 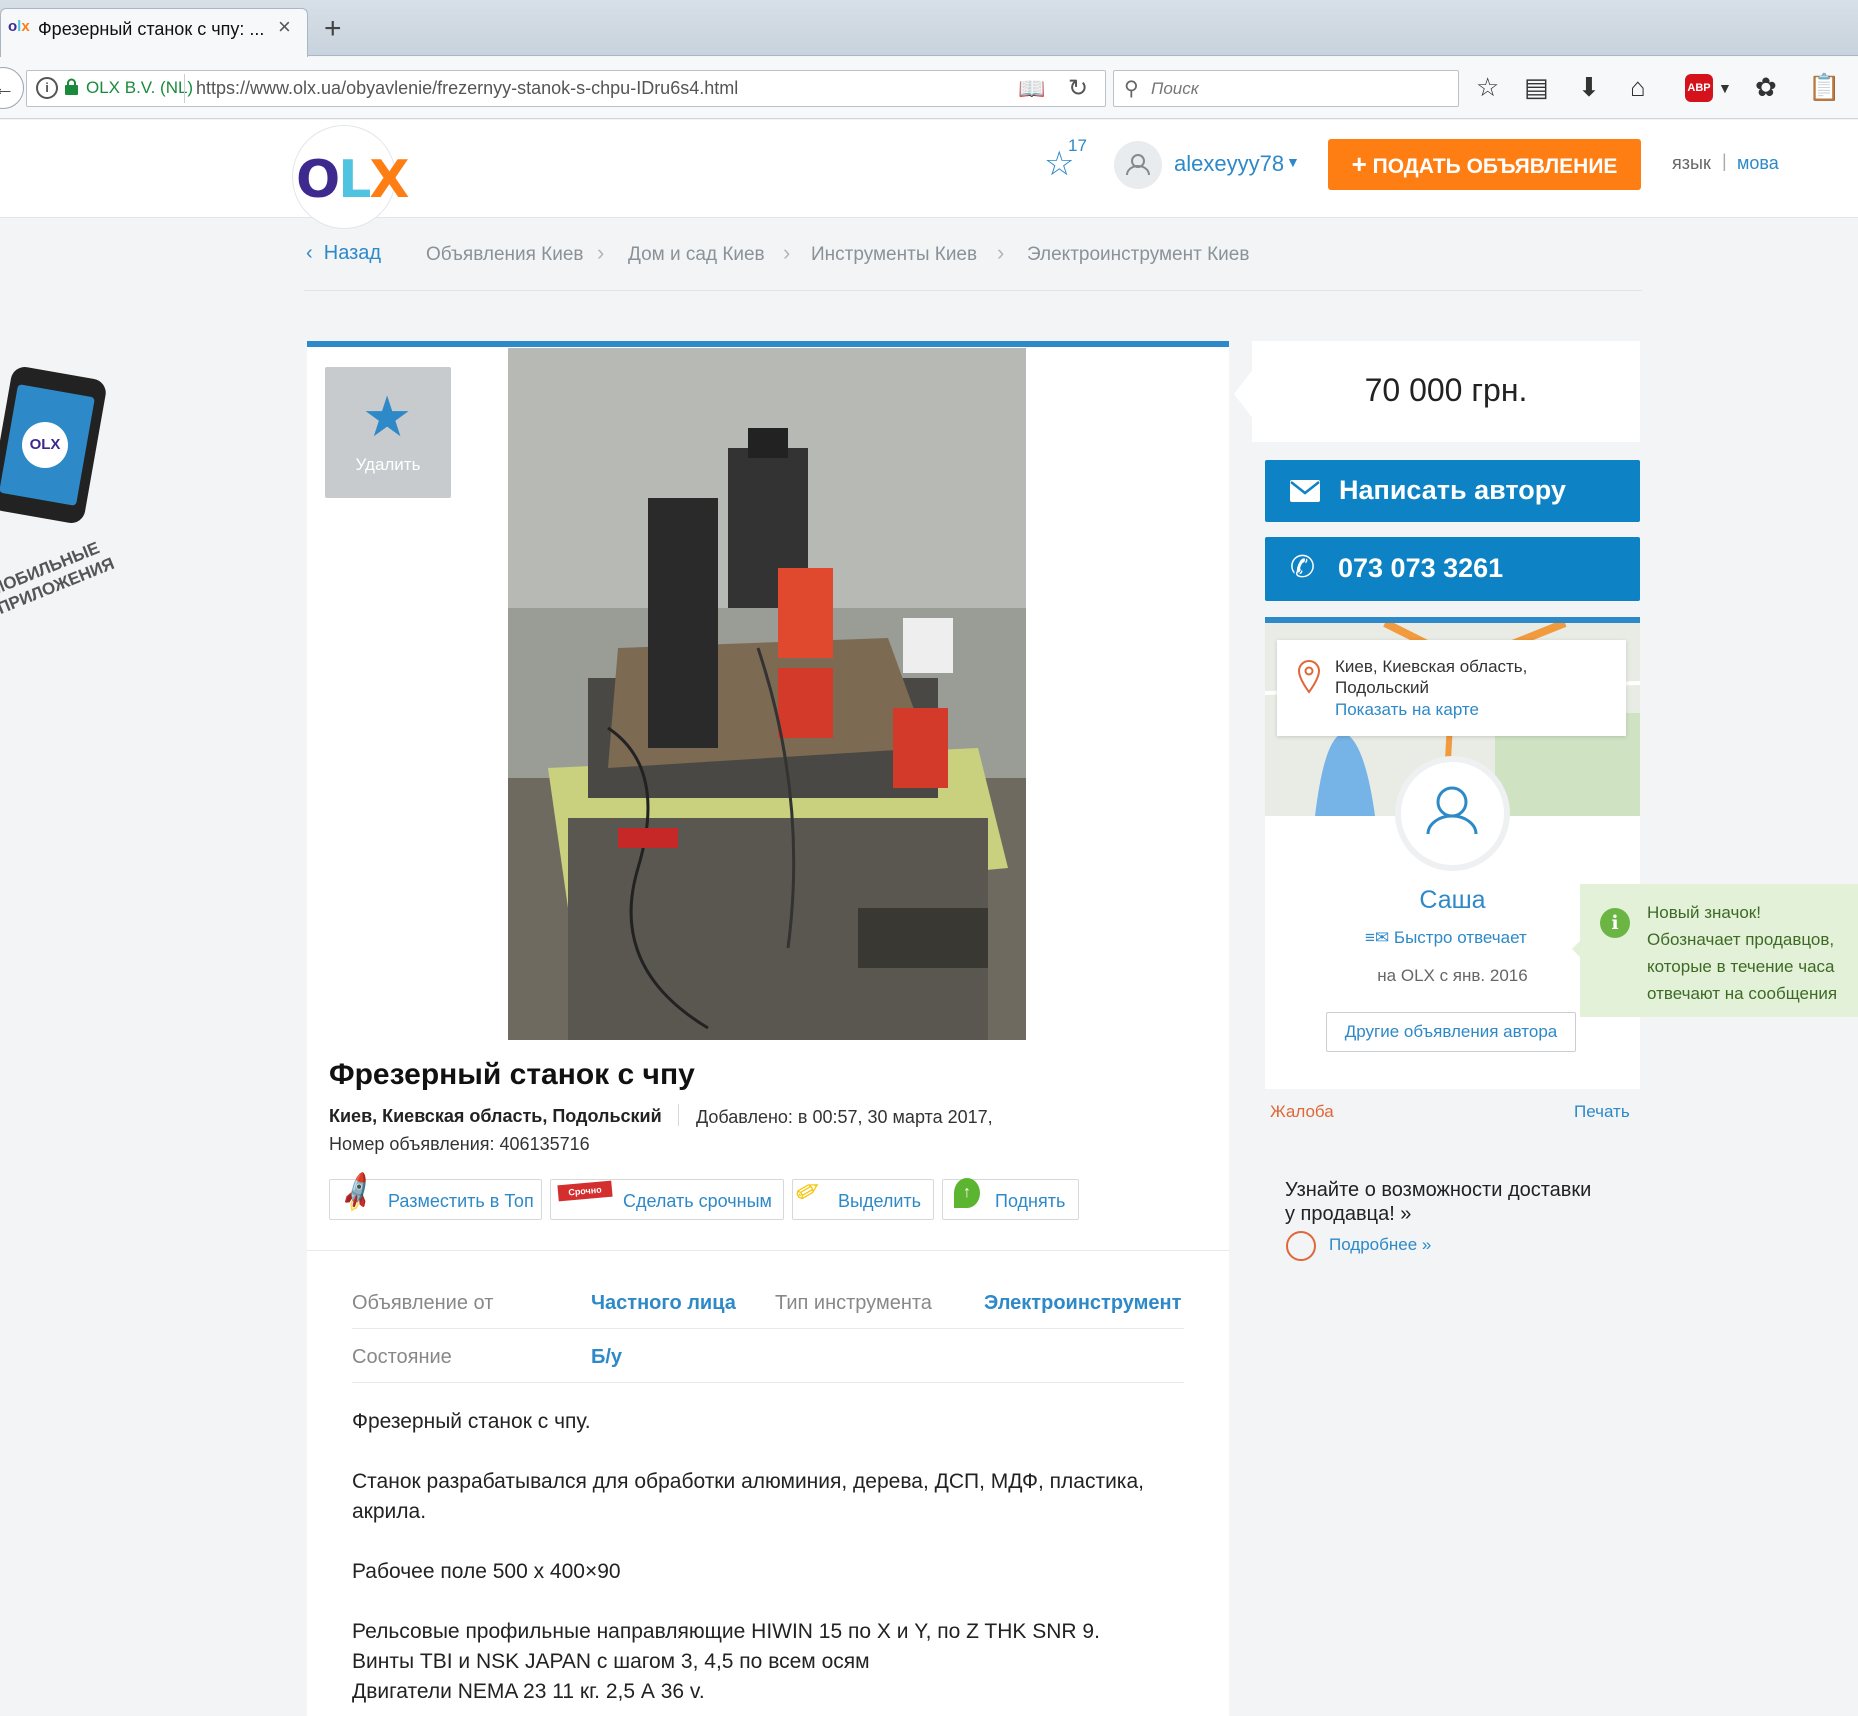 What do you see at coordinates (352, 253) in the screenshot?
I see `breadcrumb-back-label: Назад` at bounding box center [352, 253].